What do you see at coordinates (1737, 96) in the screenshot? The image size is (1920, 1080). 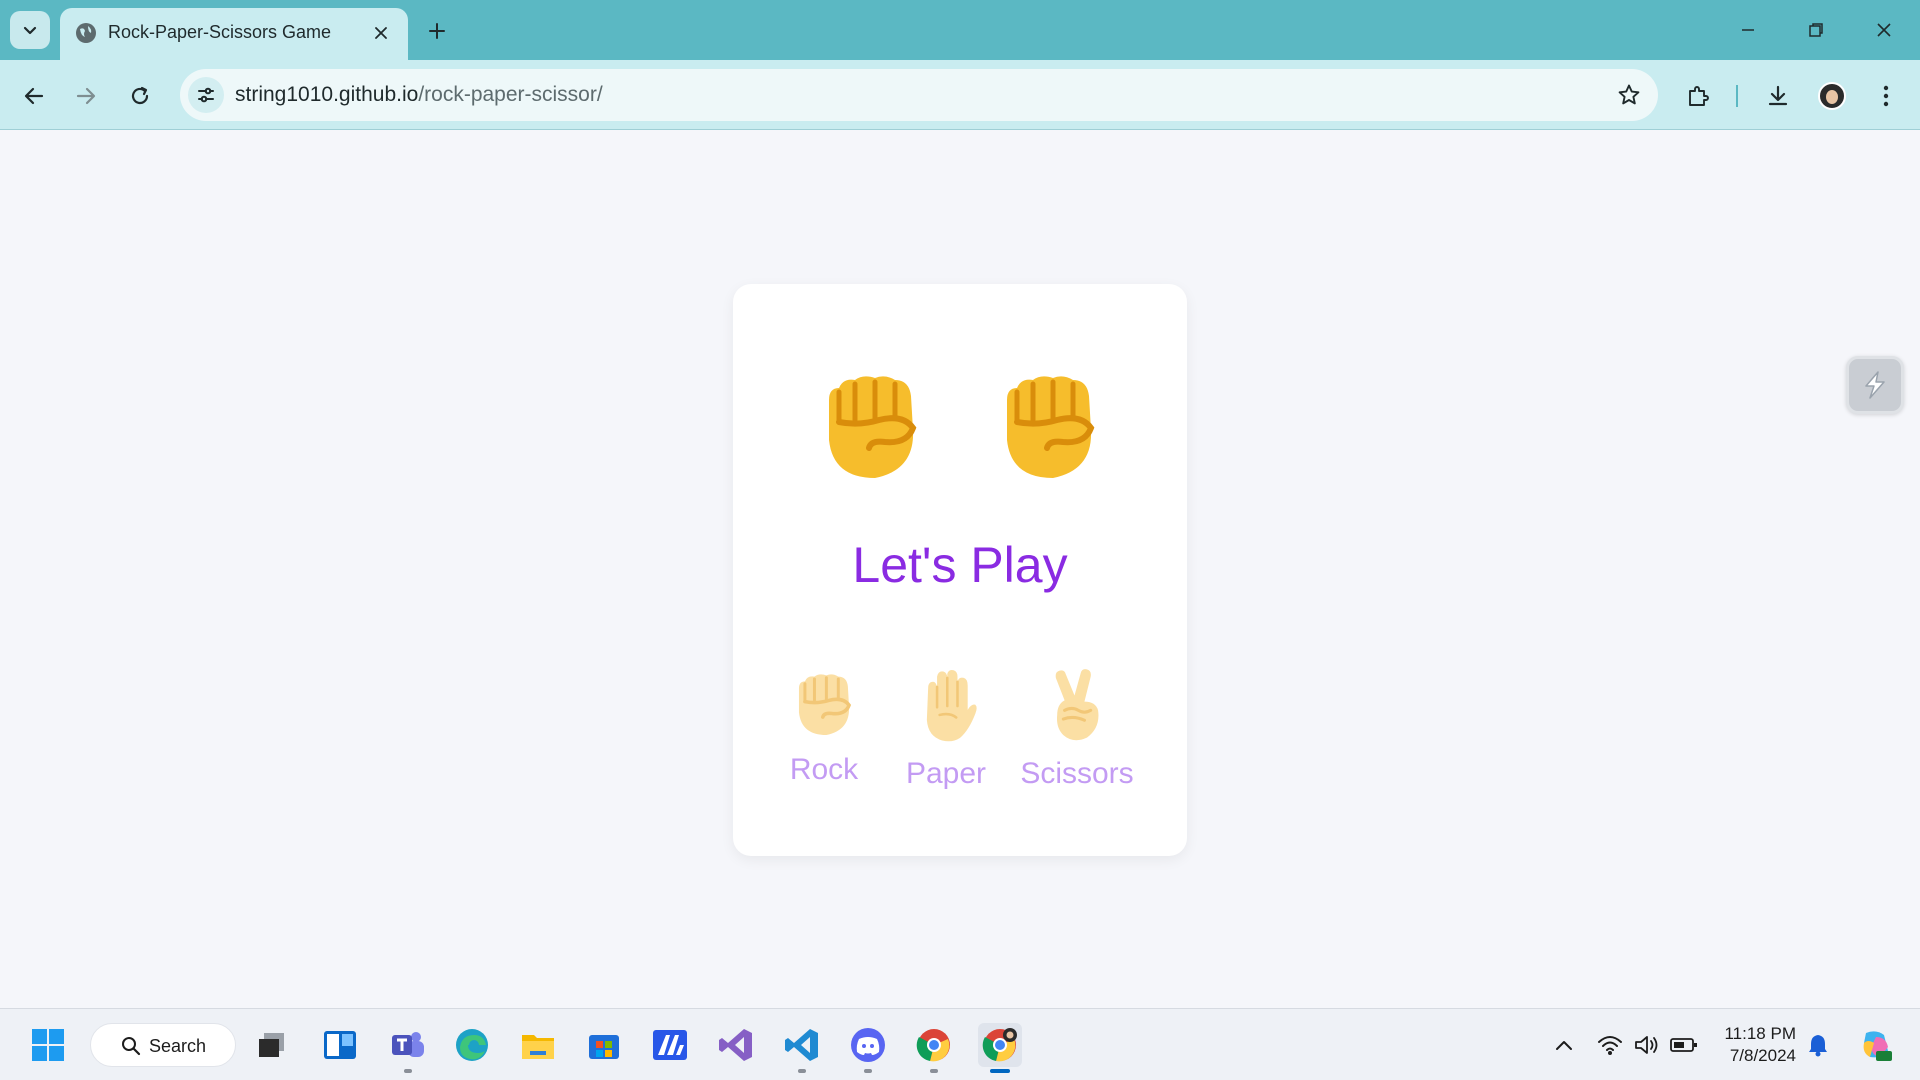 I see `toolbar-separator` at bounding box center [1737, 96].